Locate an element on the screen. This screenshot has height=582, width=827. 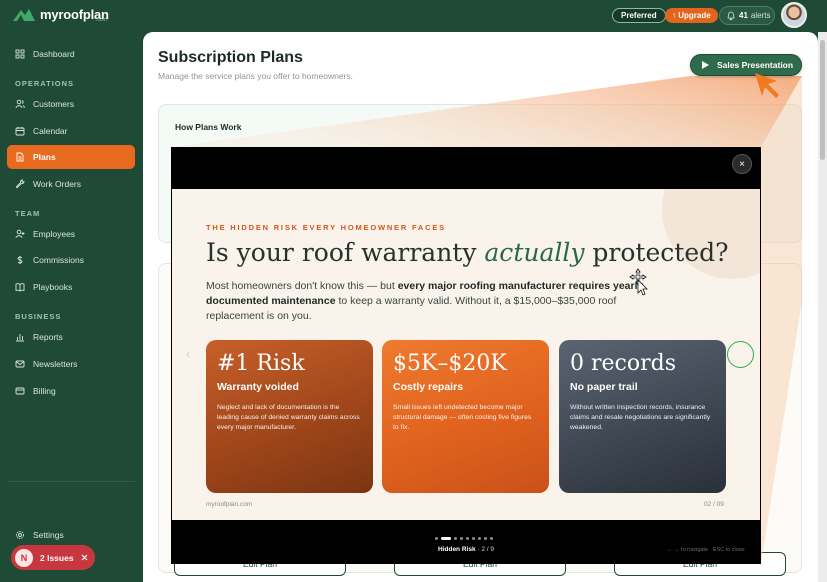
sidebar-item-label: Calendar is located at coordinates (50, 131).